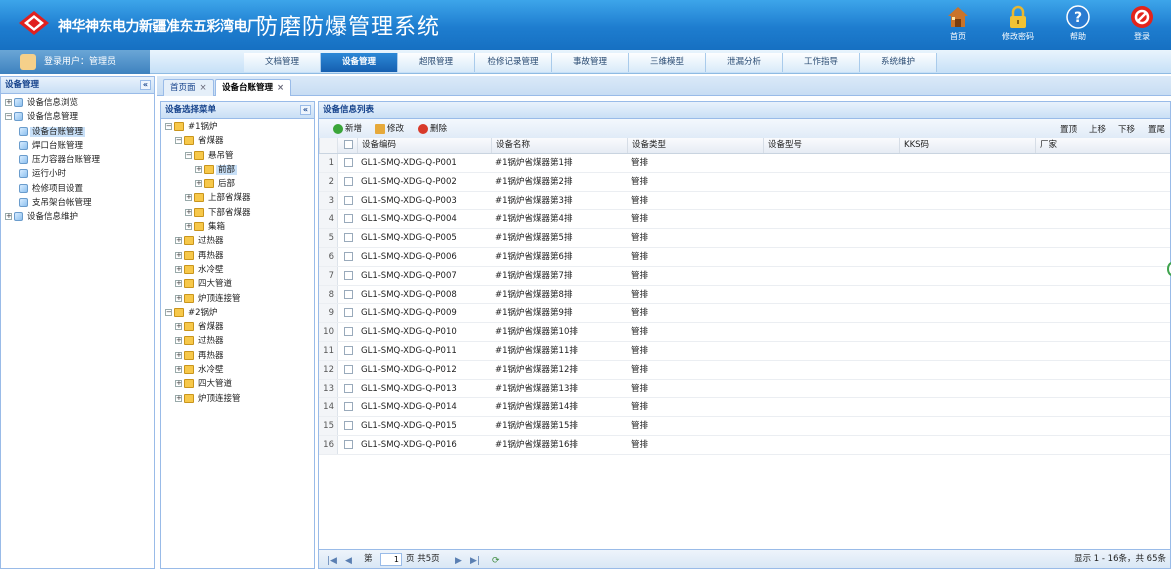 Image resolution: width=1171 pixels, height=570 pixels. What do you see at coordinates (237, 213) in the screenshot?
I see `tree-node: + 下部省煤器` at bounding box center [237, 213].